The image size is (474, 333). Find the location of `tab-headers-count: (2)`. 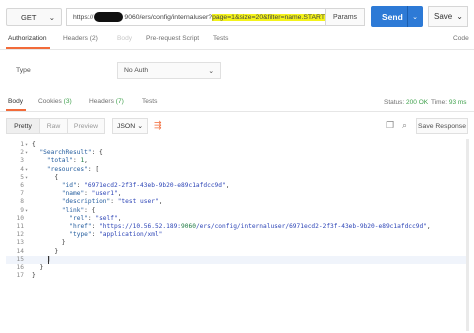

tab-headers-count: (2) is located at coordinates (93, 38).